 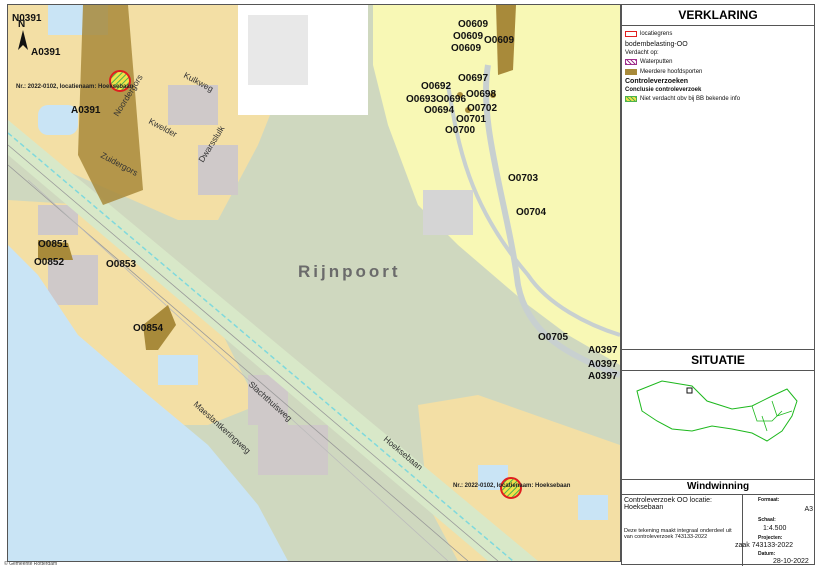 I want to click on situation-map, so click(x=717, y=411).